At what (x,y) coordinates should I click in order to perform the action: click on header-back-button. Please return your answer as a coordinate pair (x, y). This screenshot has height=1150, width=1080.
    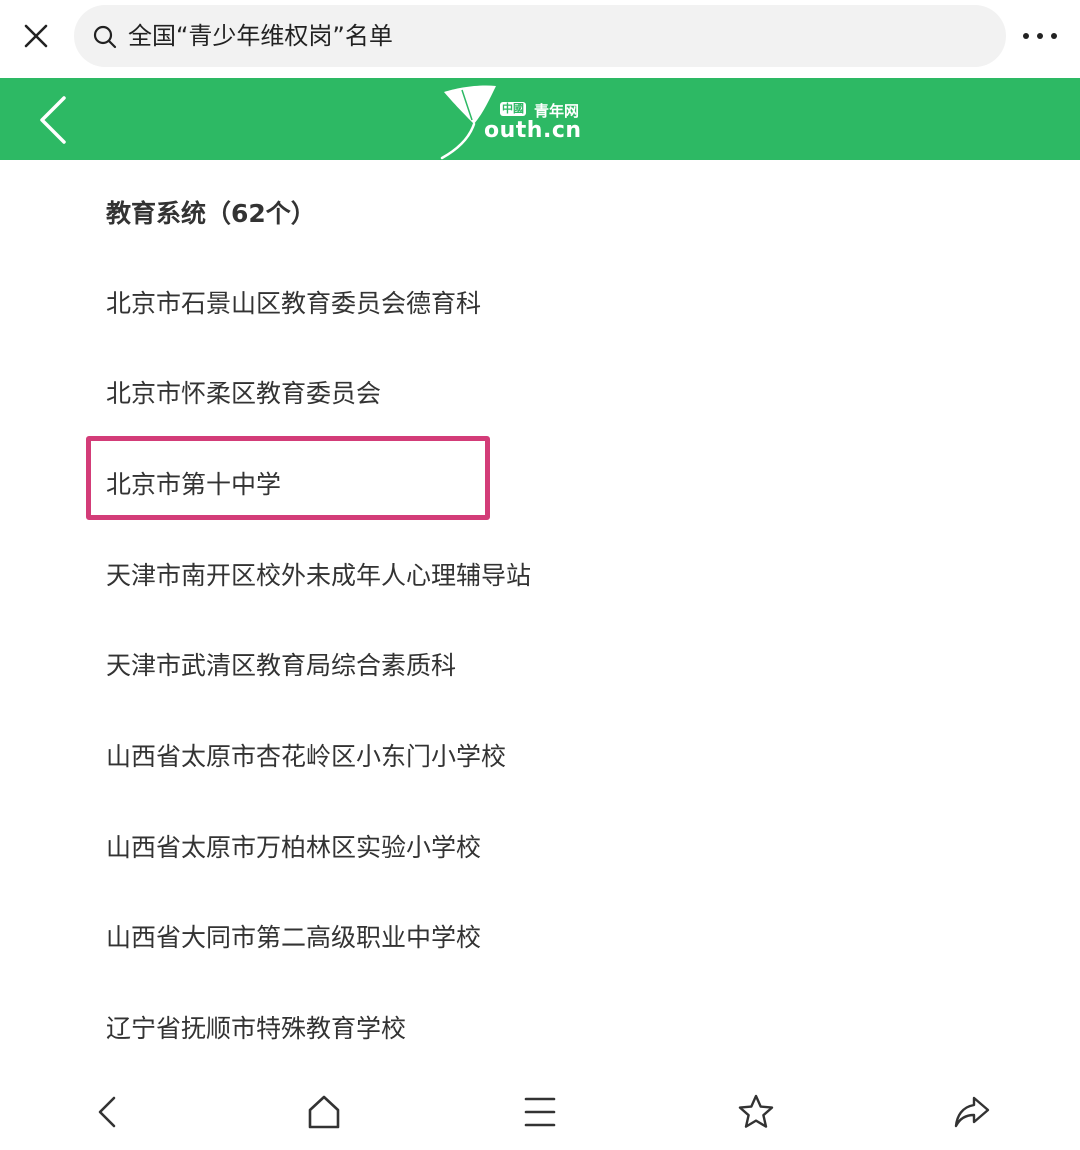
    Looking at the image, I should click on (55, 120).